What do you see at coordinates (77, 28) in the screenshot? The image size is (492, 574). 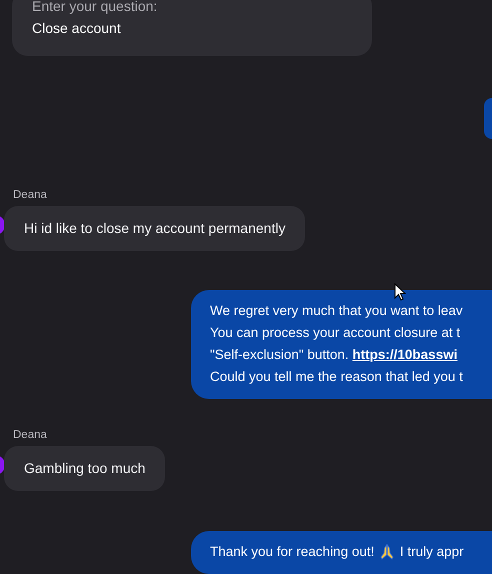 I see `message-text: Close account` at bounding box center [77, 28].